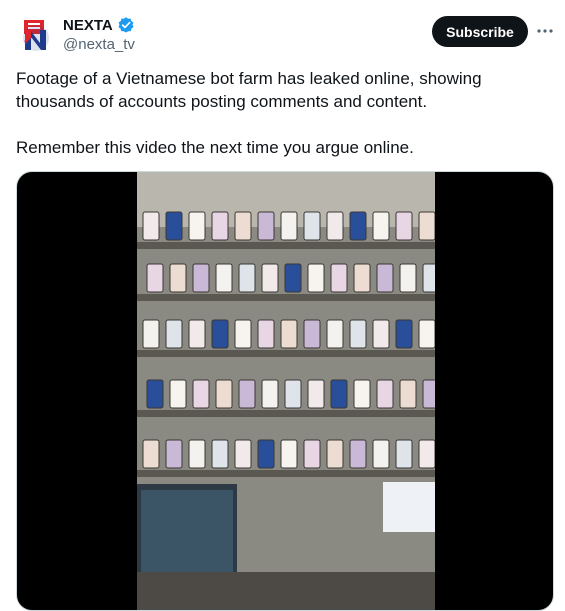  What do you see at coordinates (99, 44) in the screenshot?
I see `author-handle: @nexta_tv` at bounding box center [99, 44].